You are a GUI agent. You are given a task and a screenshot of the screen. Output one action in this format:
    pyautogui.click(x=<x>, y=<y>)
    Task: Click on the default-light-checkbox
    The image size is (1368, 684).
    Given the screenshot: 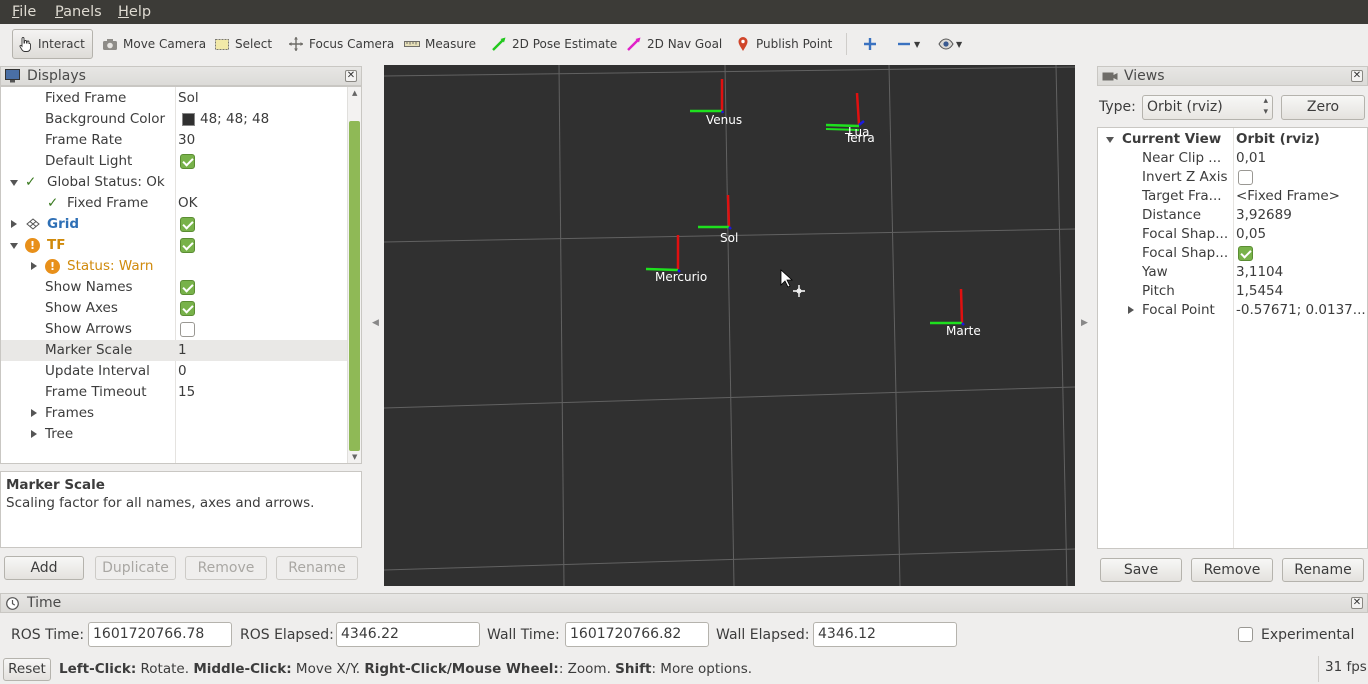 What is the action you would take?
    pyautogui.click(x=187, y=161)
    